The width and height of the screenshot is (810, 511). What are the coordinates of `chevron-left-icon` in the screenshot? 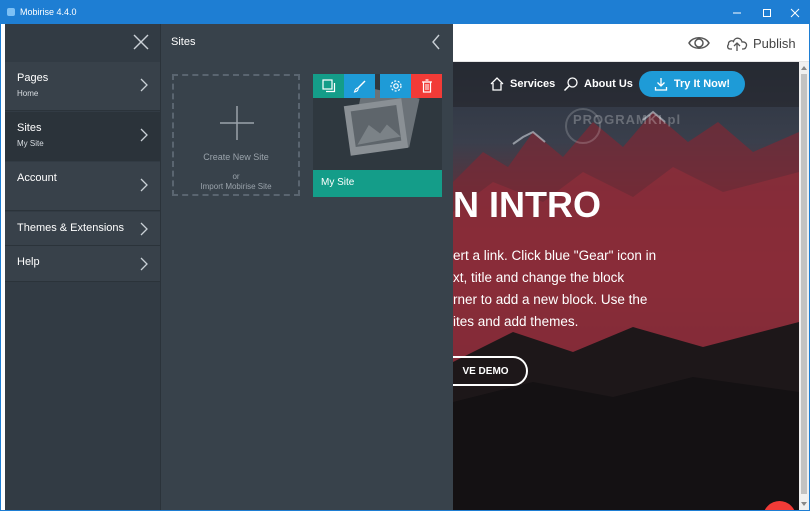 It's located at (436, 42).